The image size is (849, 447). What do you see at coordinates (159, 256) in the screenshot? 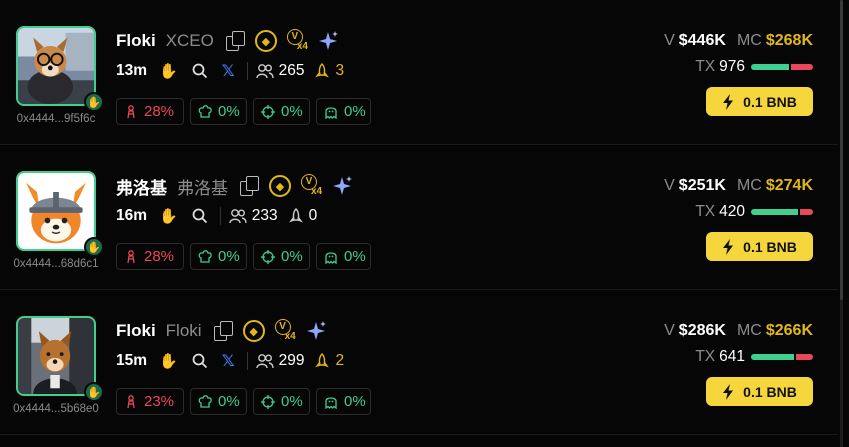
I see `top10-value: 28%` at bounding box center [159, 256].